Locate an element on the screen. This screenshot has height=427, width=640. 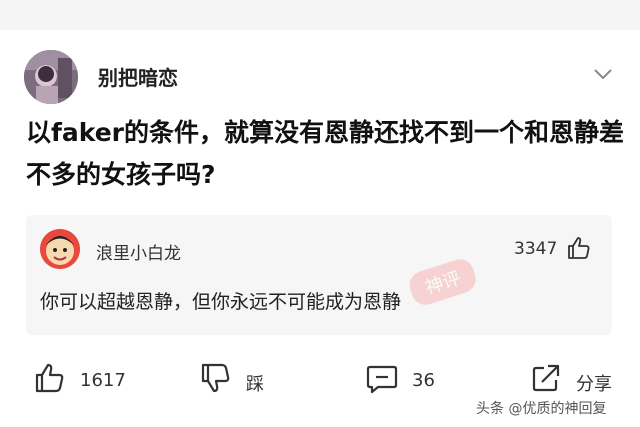
cartoon-face-icon is located at coordinates (60, 249).